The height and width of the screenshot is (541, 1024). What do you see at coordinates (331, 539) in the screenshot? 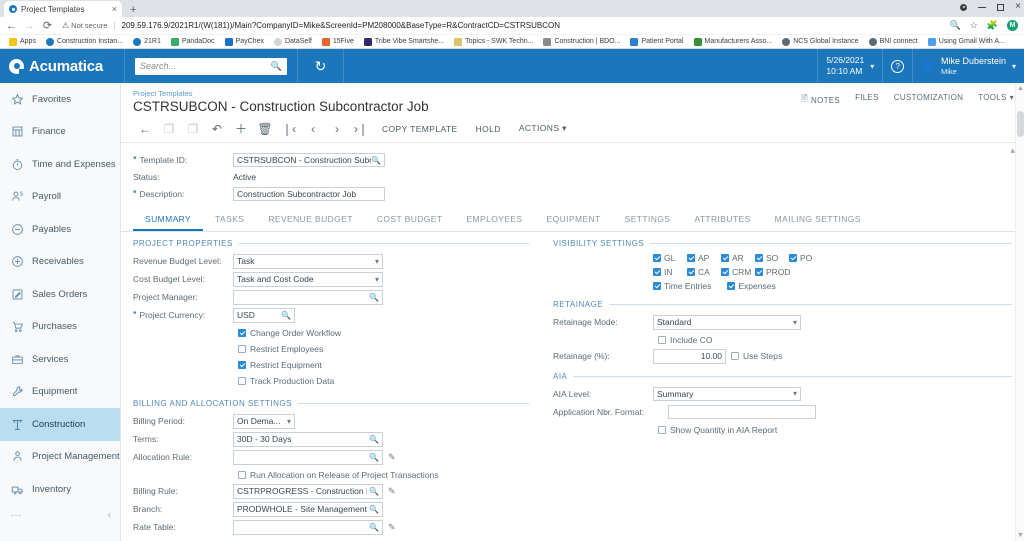
I see `create-pro-forma-row: Create Pro Forma on Billing` at bounding box center [331, 539].